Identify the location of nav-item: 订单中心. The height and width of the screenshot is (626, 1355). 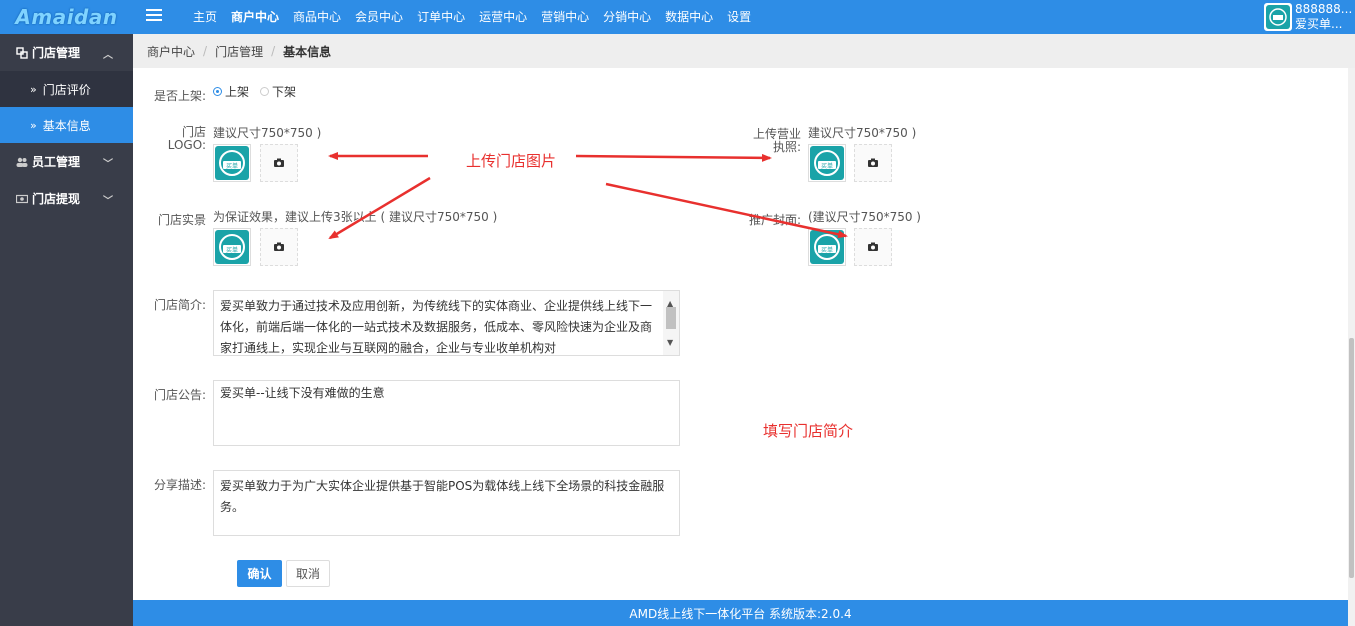
(441, 17).